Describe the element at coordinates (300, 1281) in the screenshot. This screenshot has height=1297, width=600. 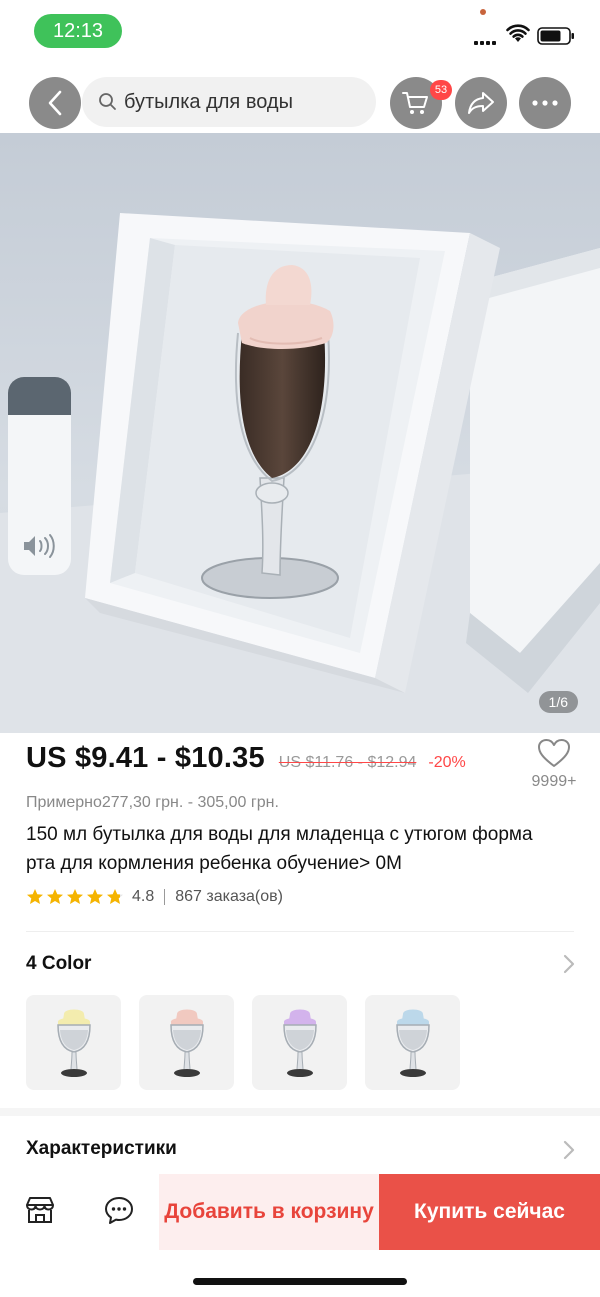
I see `home-indicator` at that location.